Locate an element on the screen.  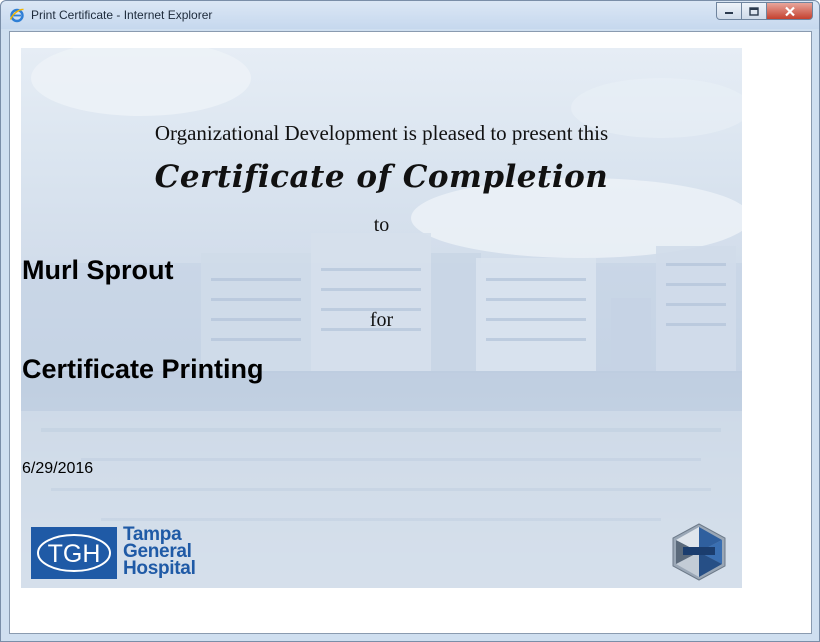
for-label: for is located at coordinates (381, 320).